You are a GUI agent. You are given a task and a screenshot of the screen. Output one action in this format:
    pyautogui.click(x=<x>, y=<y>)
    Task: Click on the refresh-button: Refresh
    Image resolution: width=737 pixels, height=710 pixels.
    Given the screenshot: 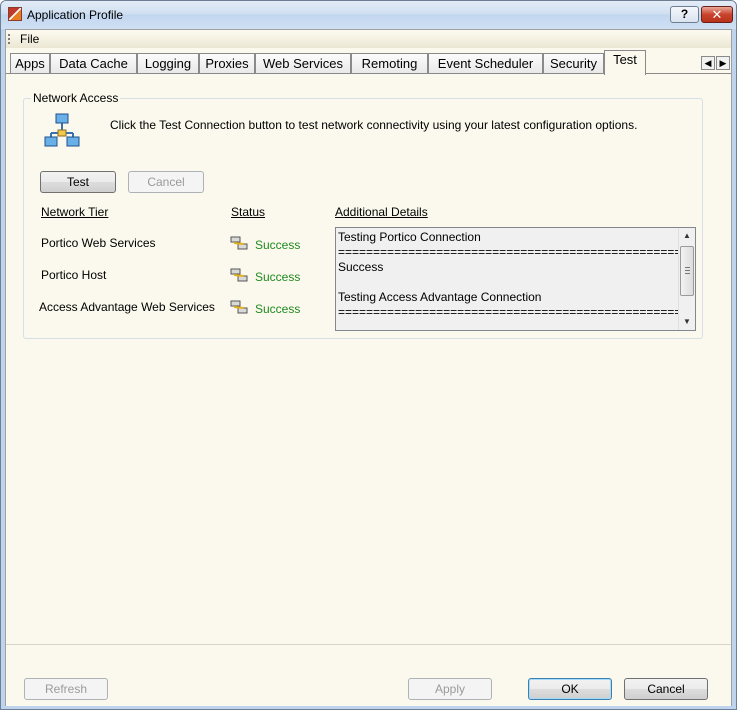 What is the action you would take?
    pyautogui.click(x=66, y=689)
    